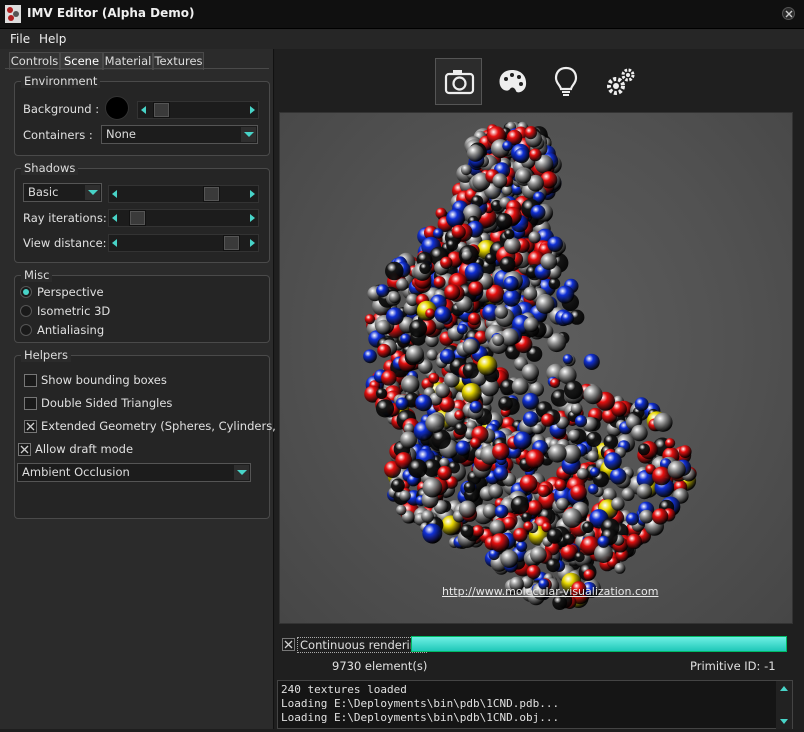  I want to click on isometric-radio, so click(26, 311).